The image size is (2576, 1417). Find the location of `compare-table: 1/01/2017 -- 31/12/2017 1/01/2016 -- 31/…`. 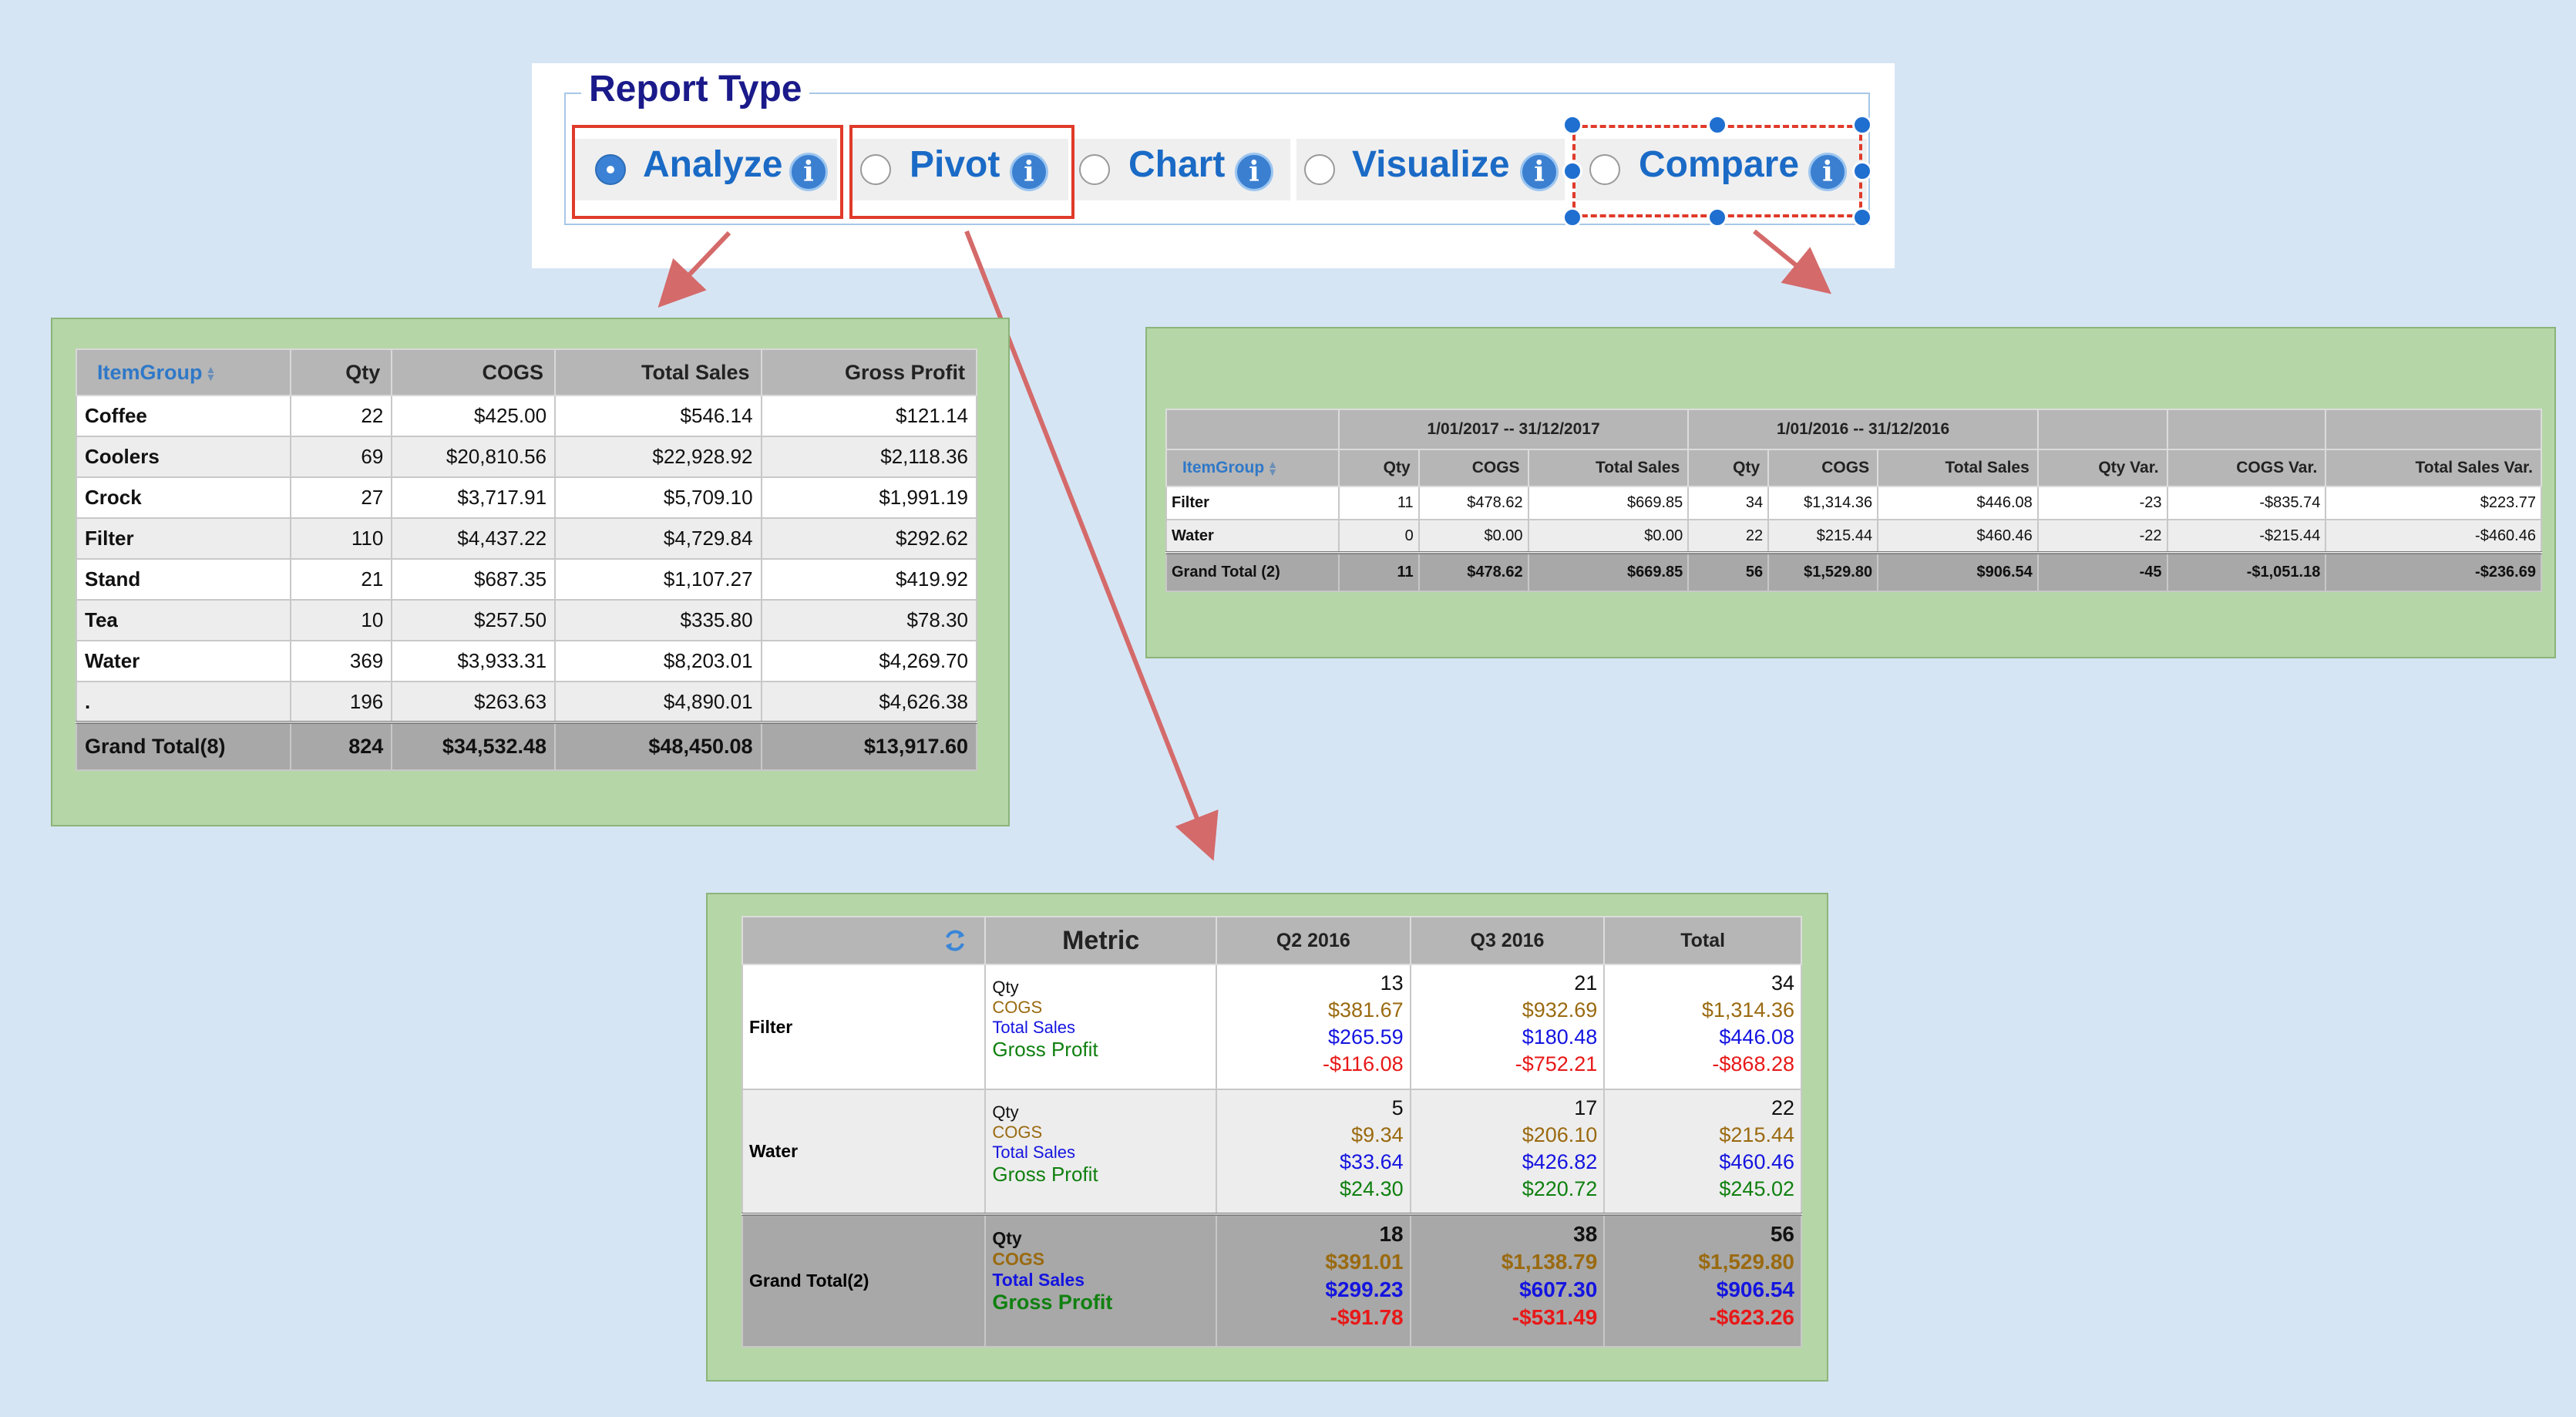

compare-table: 1/01/2017 -- 31/12/2017 1/01/2016 -- 31/… is located at coordinates (1853, 500).